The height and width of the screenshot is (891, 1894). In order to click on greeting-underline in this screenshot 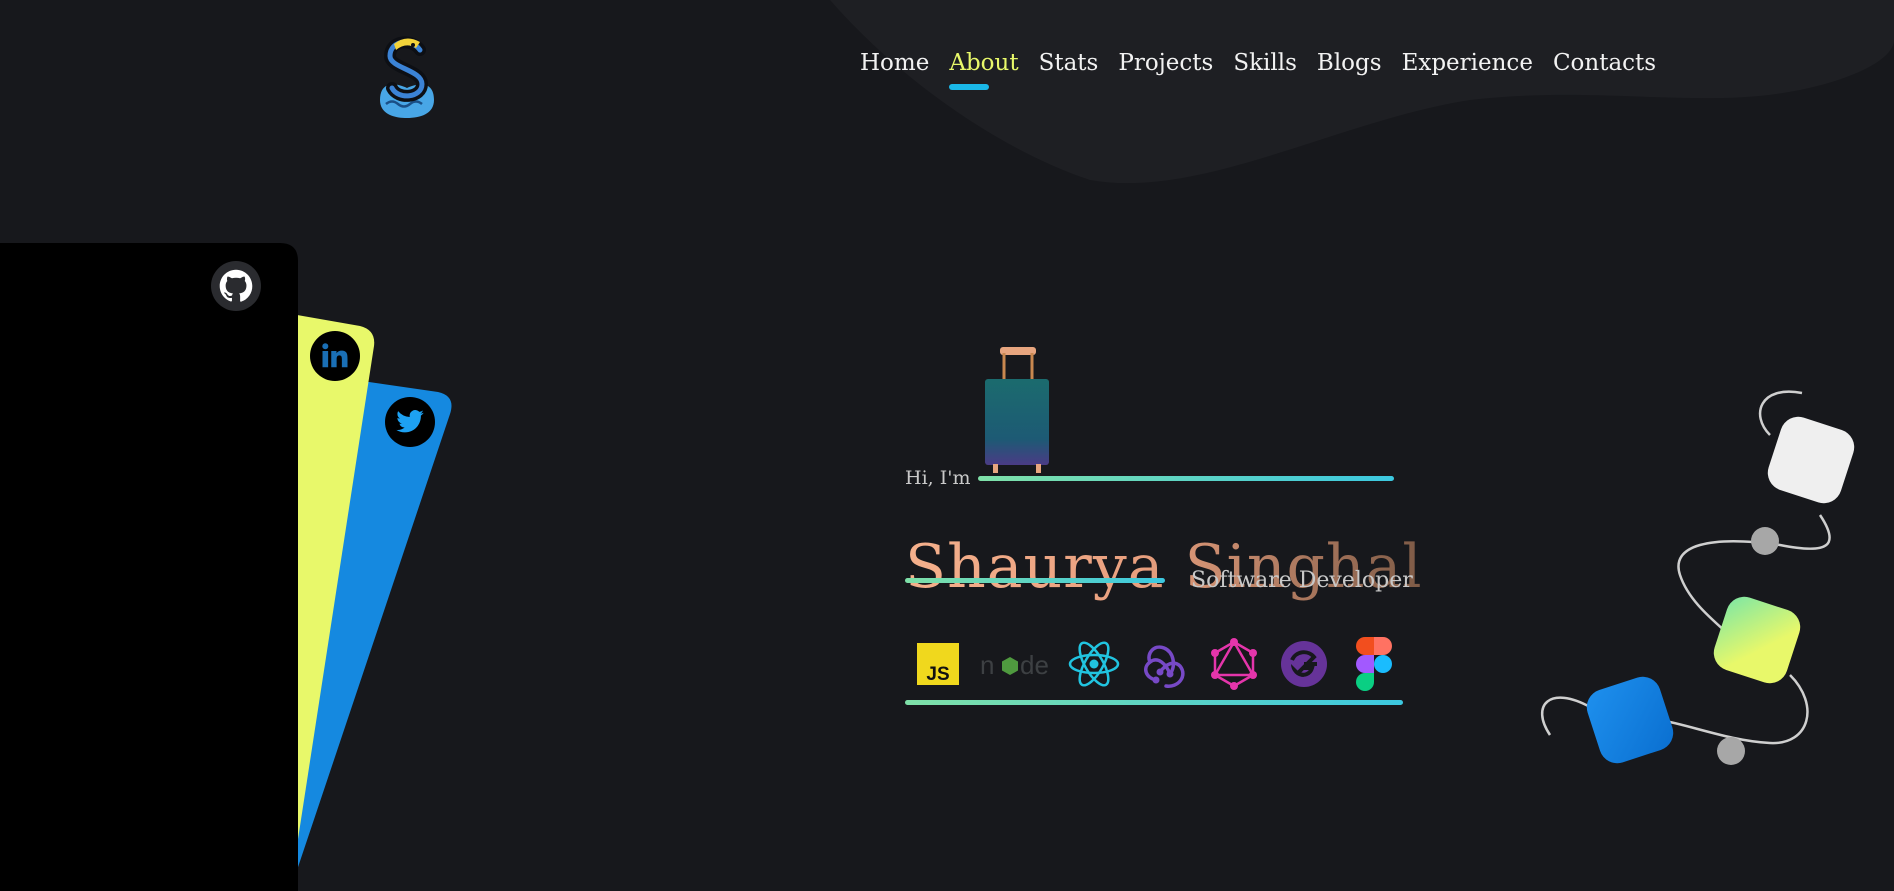, I will do `click(1186, 478)`.